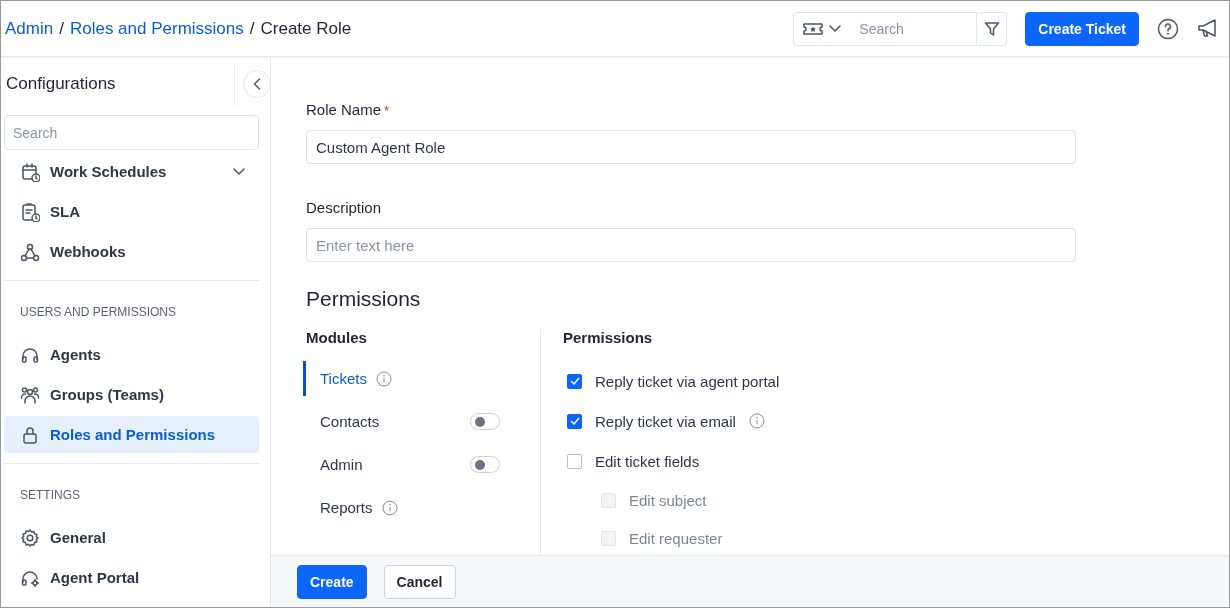 The width and height of the screenshot is (1230, 608). Describe the element at coordinates (914, 28) in the screenshot. I see `search-input: Search` at that location.